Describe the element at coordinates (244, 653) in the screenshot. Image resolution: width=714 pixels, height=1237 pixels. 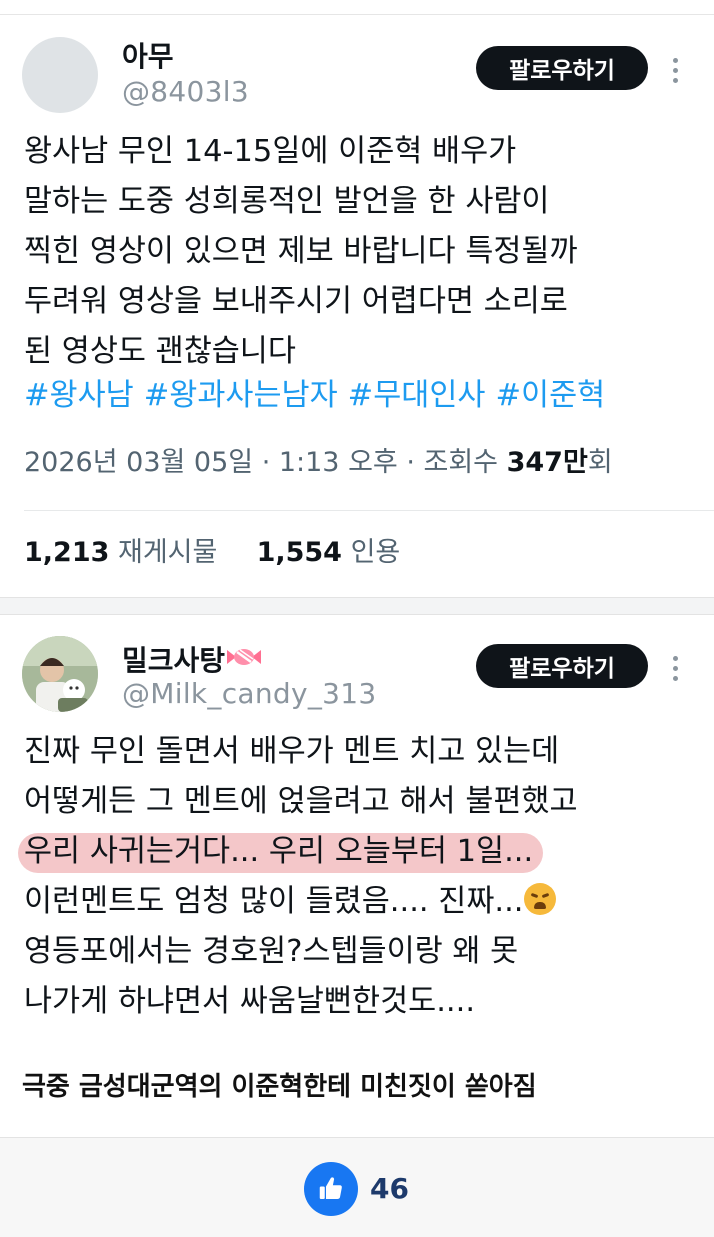
I see `candy-emoji-icon` at that location.